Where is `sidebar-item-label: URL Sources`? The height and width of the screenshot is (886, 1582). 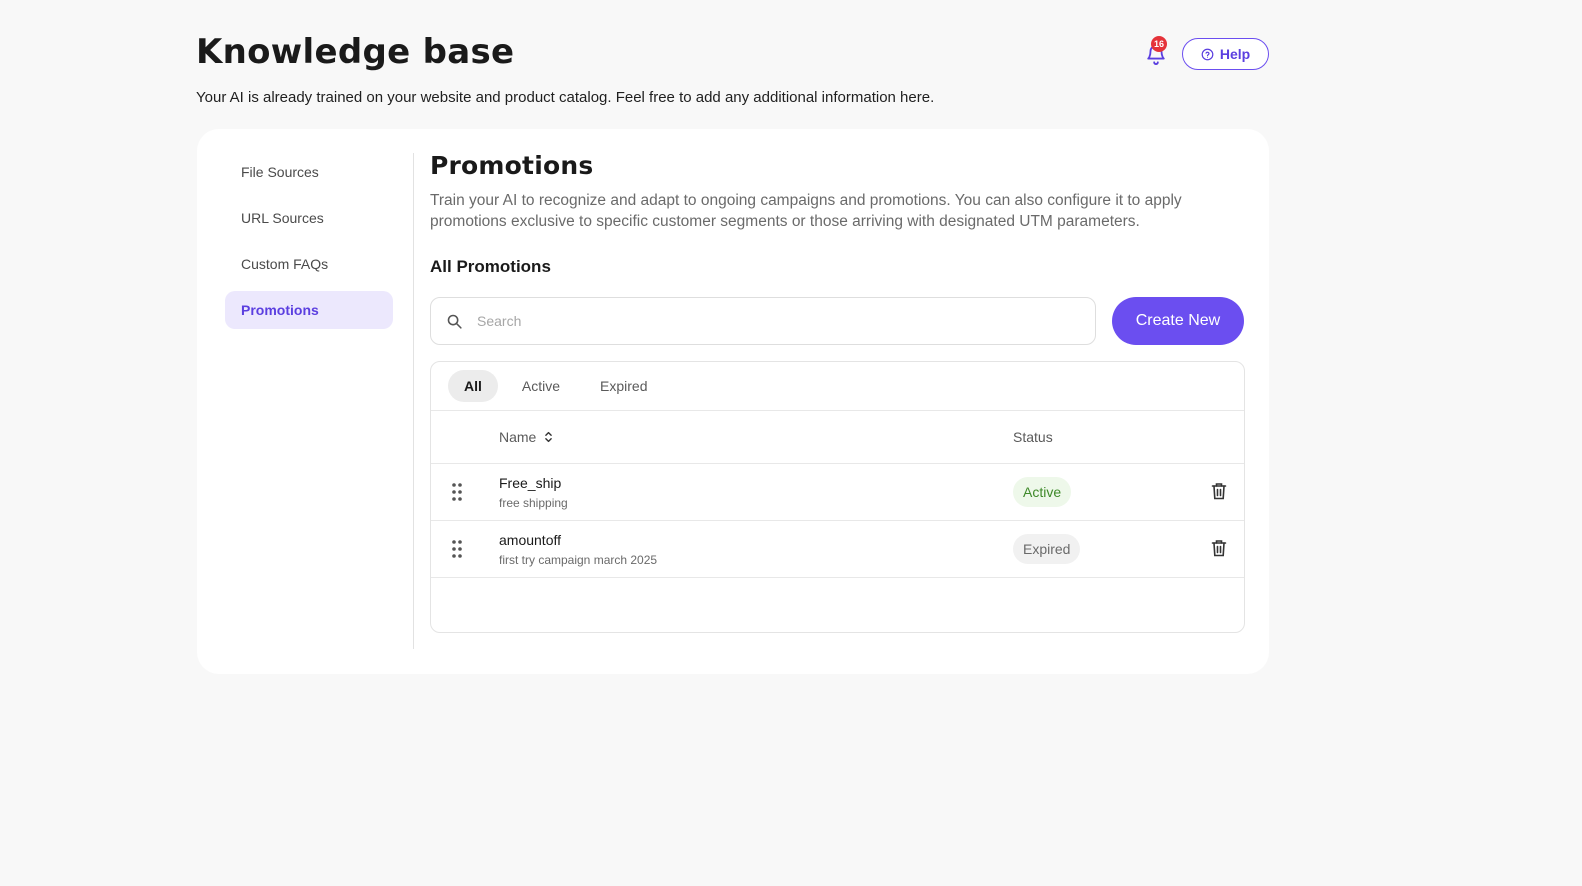 sidebar-item-label: URL Sources is located at coordinates (282, 218).